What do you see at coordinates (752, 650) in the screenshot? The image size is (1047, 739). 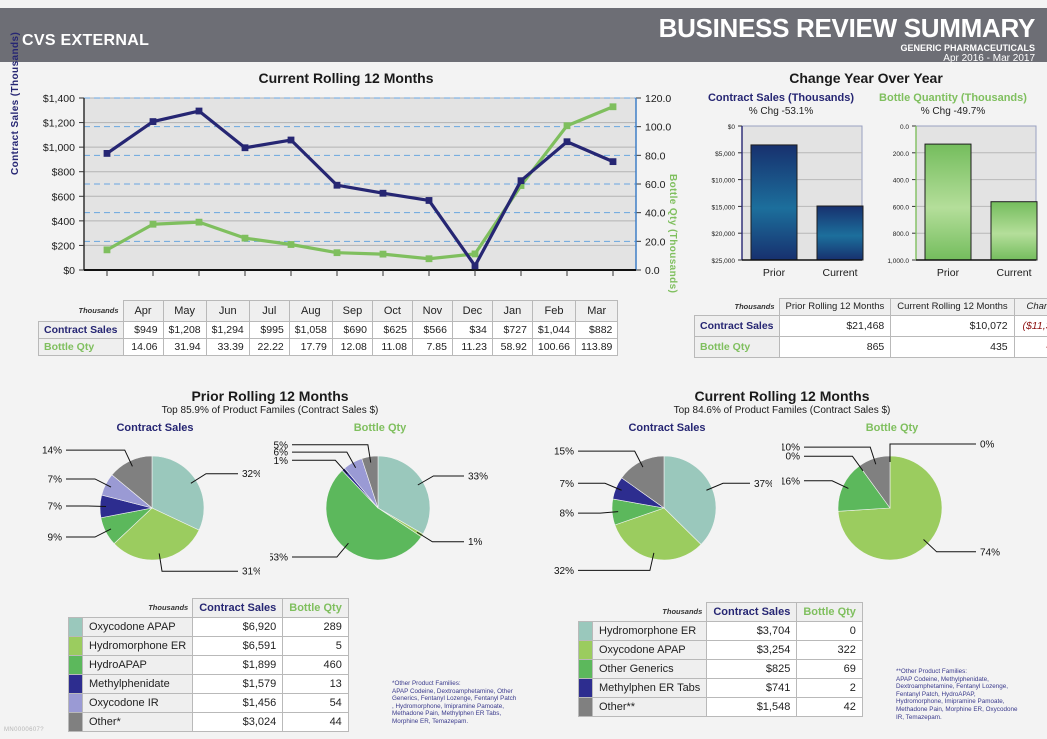 I see `contract-sales-value: $3,254` at bounding box center [752, 650].